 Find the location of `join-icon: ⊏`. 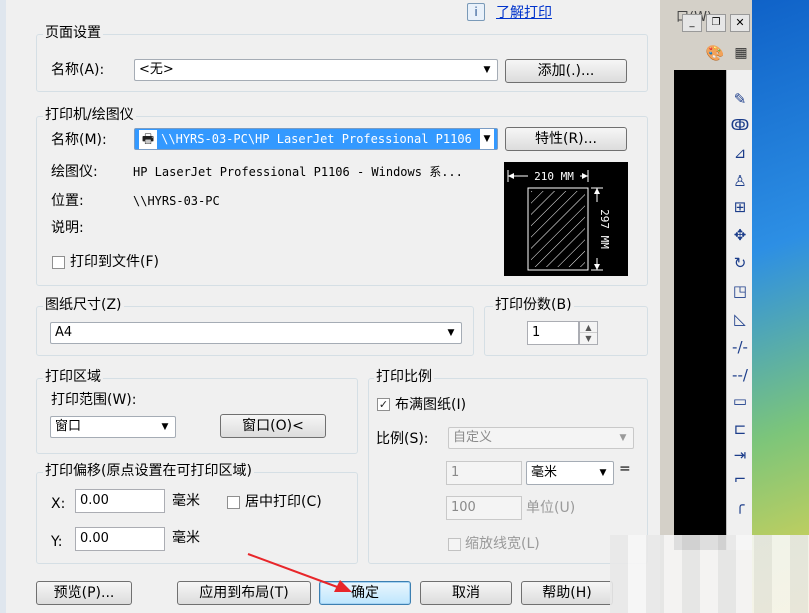

join-icon: ⊏ is located at coordinates (740, 429).